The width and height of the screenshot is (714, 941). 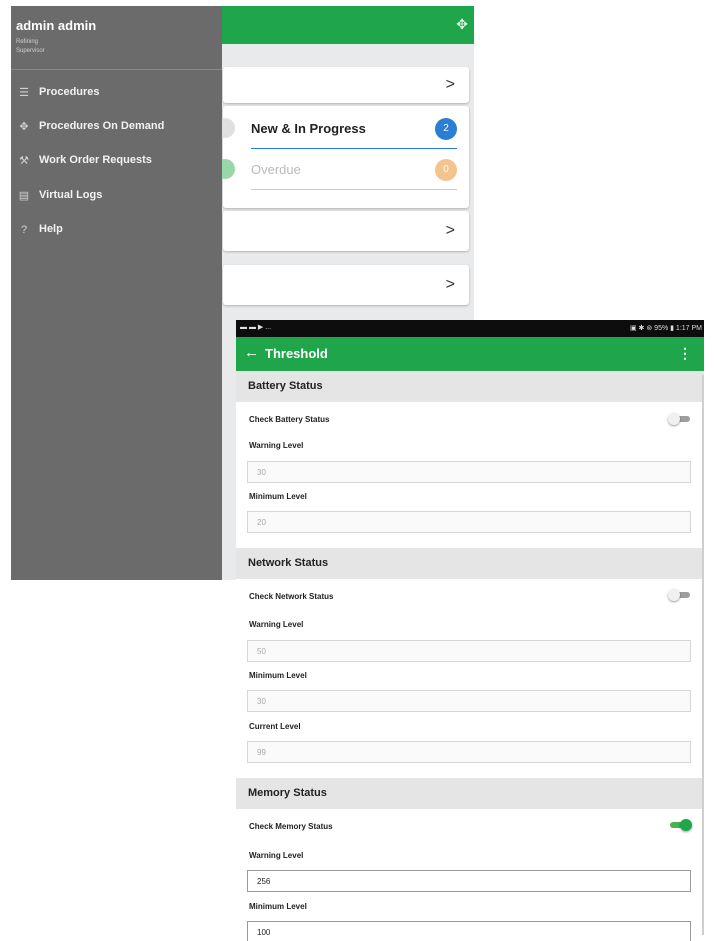 I want to click on section-title: Battery Status, so click(x=285, y=386).